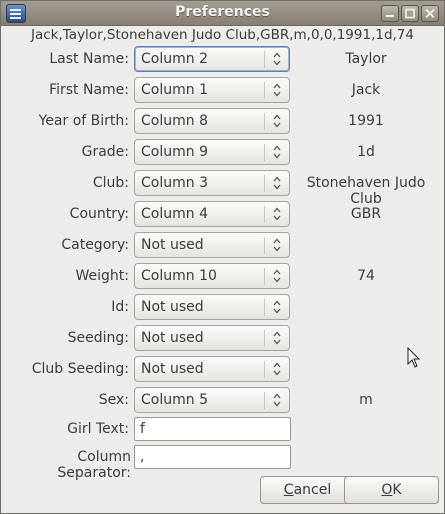 The height and width of the screenshot is (514, 445). I want to click on column-separator-label: Column Separator:, so click(94, 465).